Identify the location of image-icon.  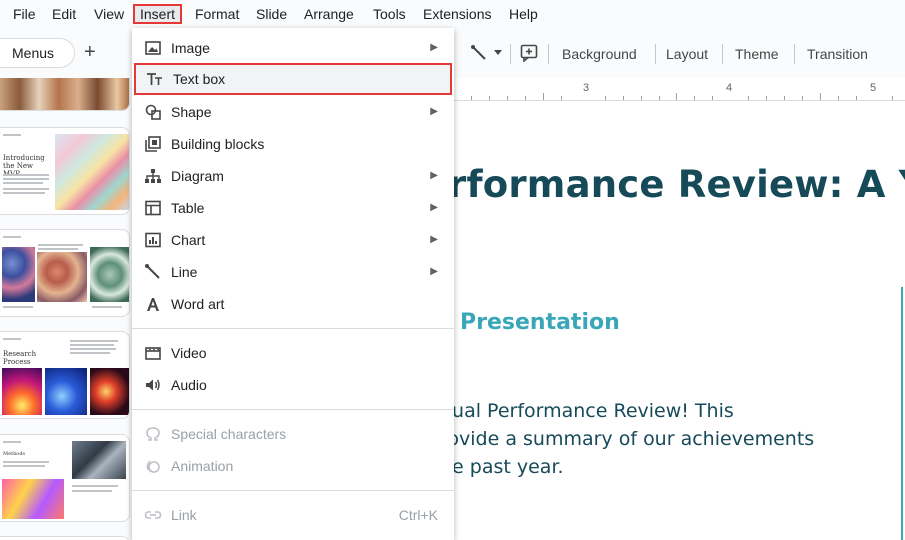
(153, 48).